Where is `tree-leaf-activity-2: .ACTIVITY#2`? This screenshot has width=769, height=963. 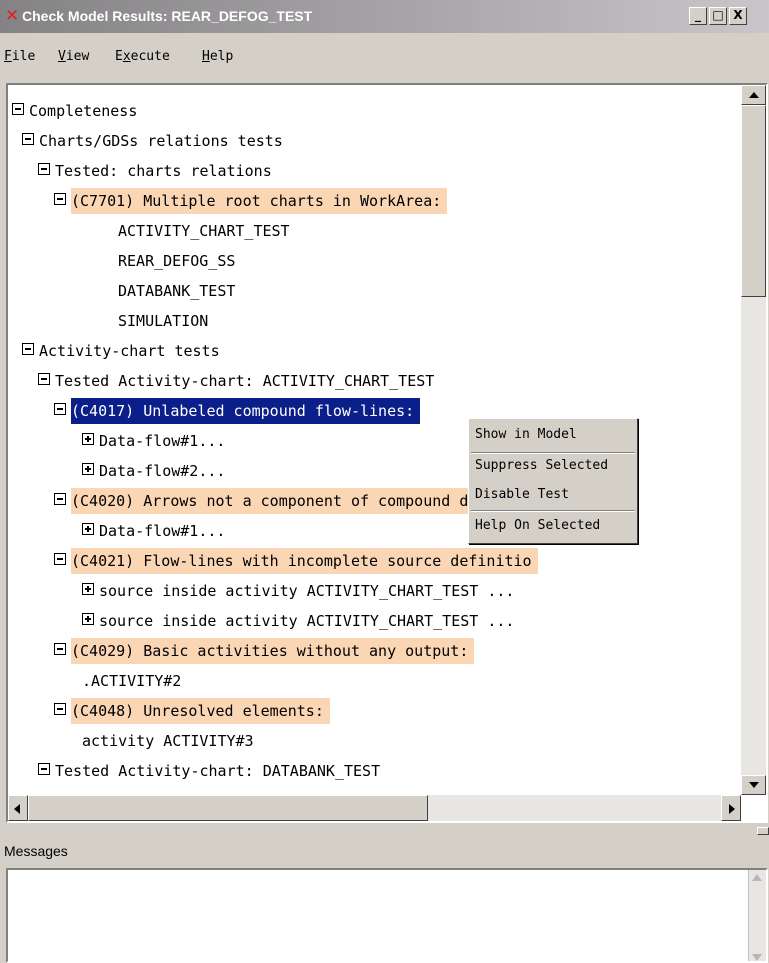
tree-leaf-activity-2: .ACTIVITY#2 is located at coordinates (134, 680).